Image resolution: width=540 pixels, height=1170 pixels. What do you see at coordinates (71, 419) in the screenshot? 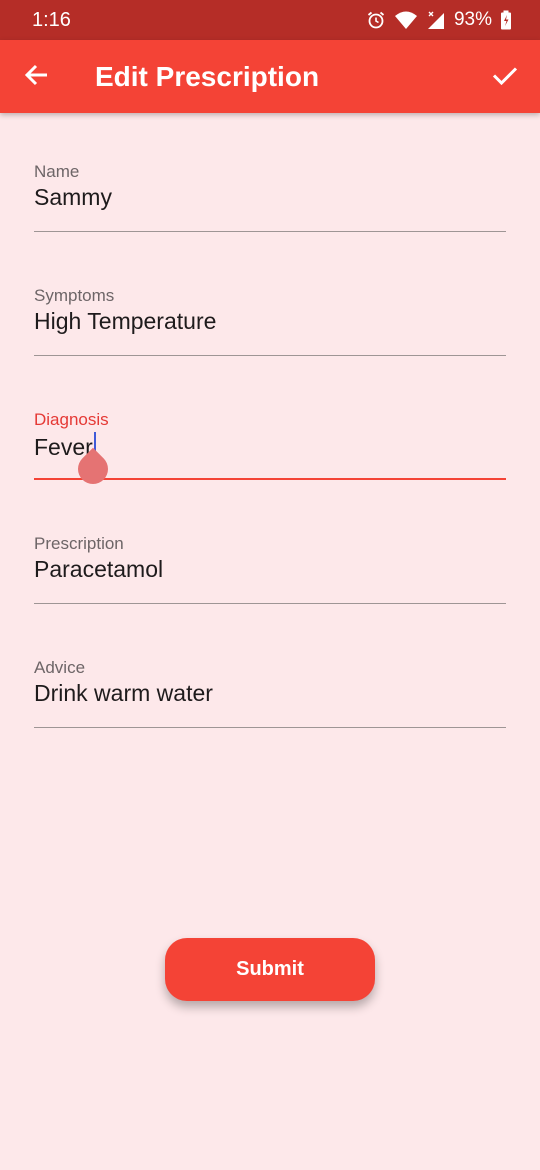
I see `diagnosis-label: Diagnosis` at bounding box center [71, 419].